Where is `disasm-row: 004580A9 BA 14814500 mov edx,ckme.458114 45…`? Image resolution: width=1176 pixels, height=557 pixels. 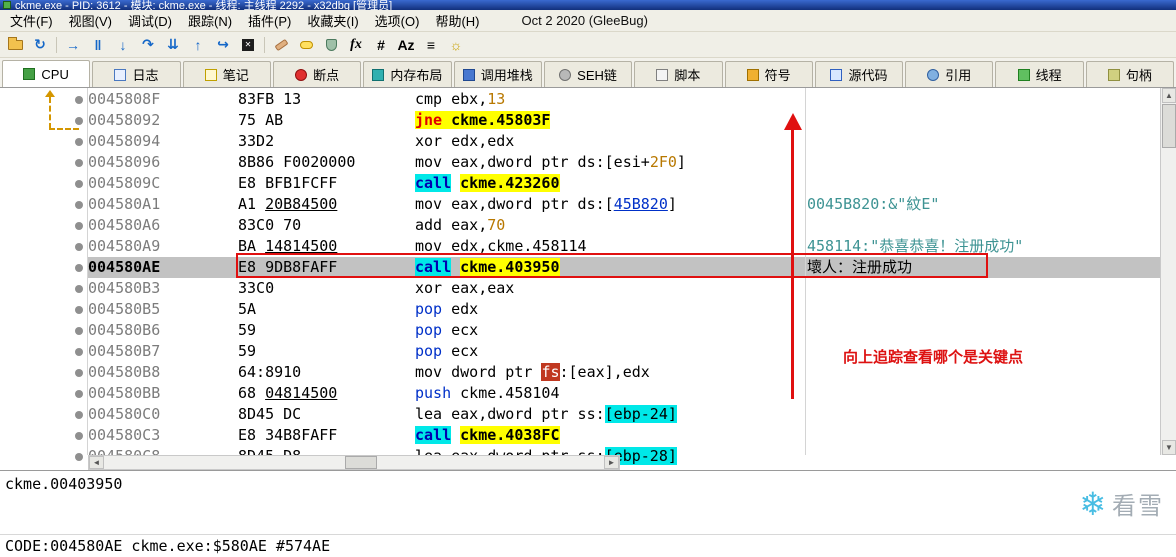 disasm-row: 004580A9 BA 14814500 mov edx,ckme.458114 45… is located at coordinates (580, 246).